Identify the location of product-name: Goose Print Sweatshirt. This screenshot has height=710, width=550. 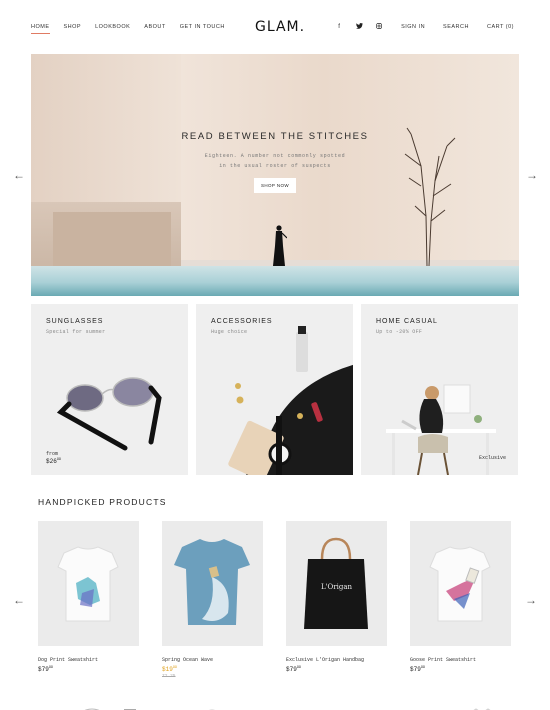
(460, 660).